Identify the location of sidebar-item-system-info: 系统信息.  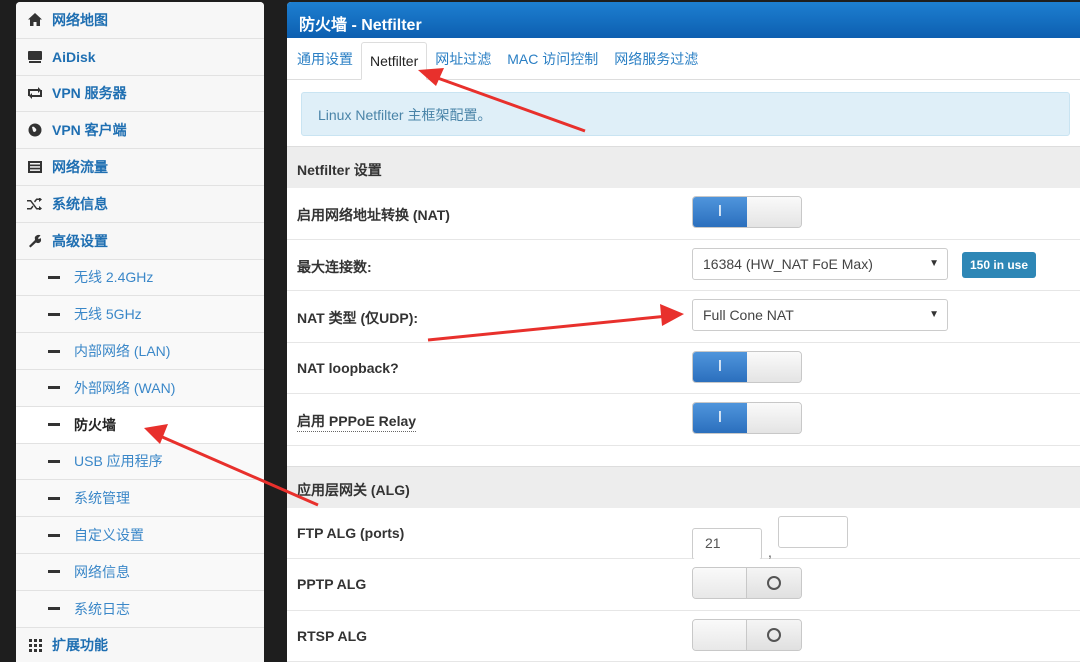
(140, 204).